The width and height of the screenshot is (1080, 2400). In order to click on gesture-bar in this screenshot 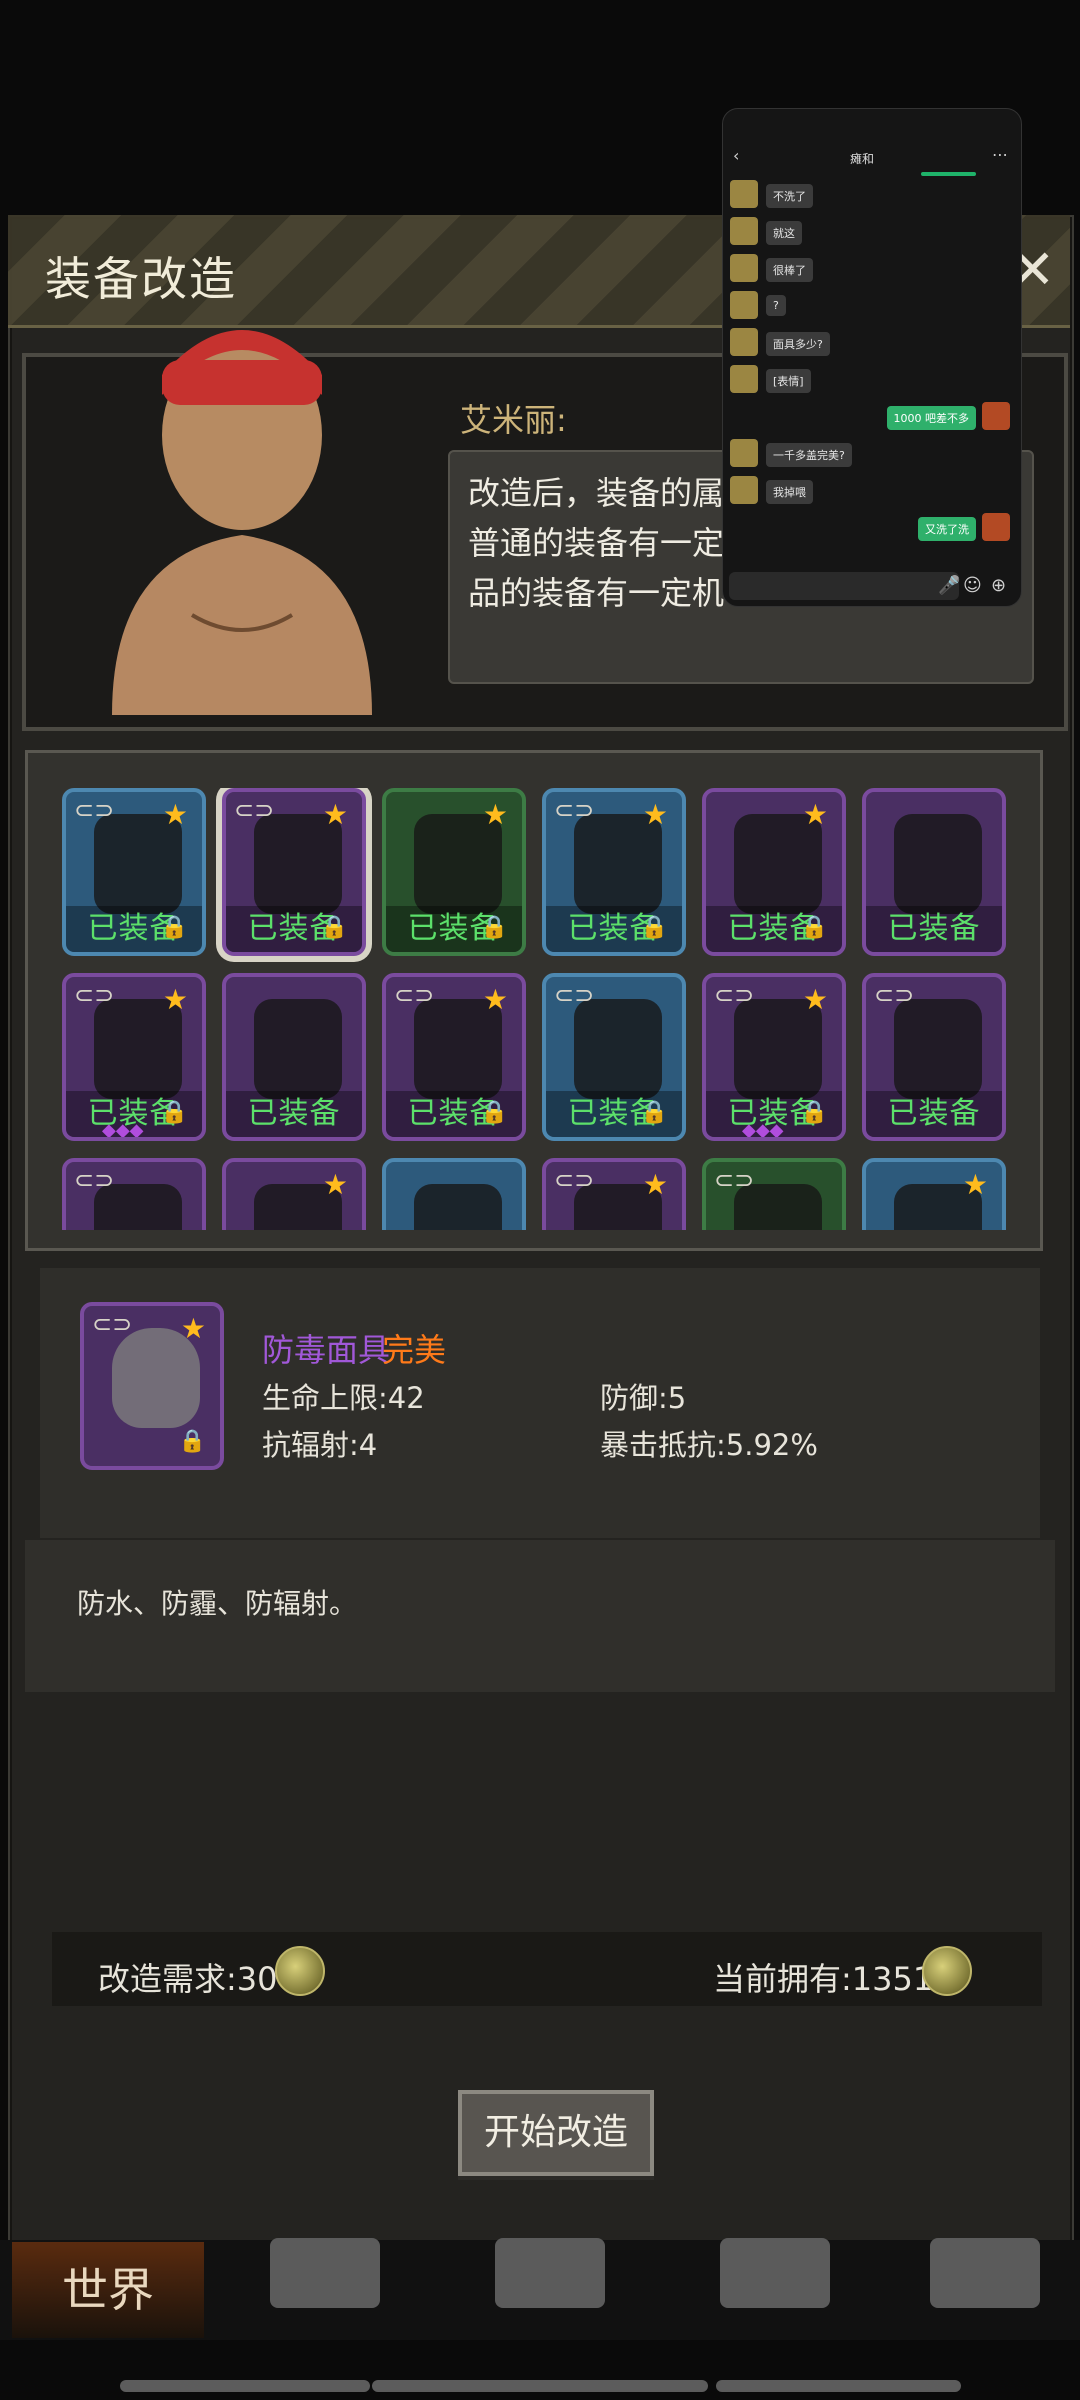, I will do `click(540, 2385)`.